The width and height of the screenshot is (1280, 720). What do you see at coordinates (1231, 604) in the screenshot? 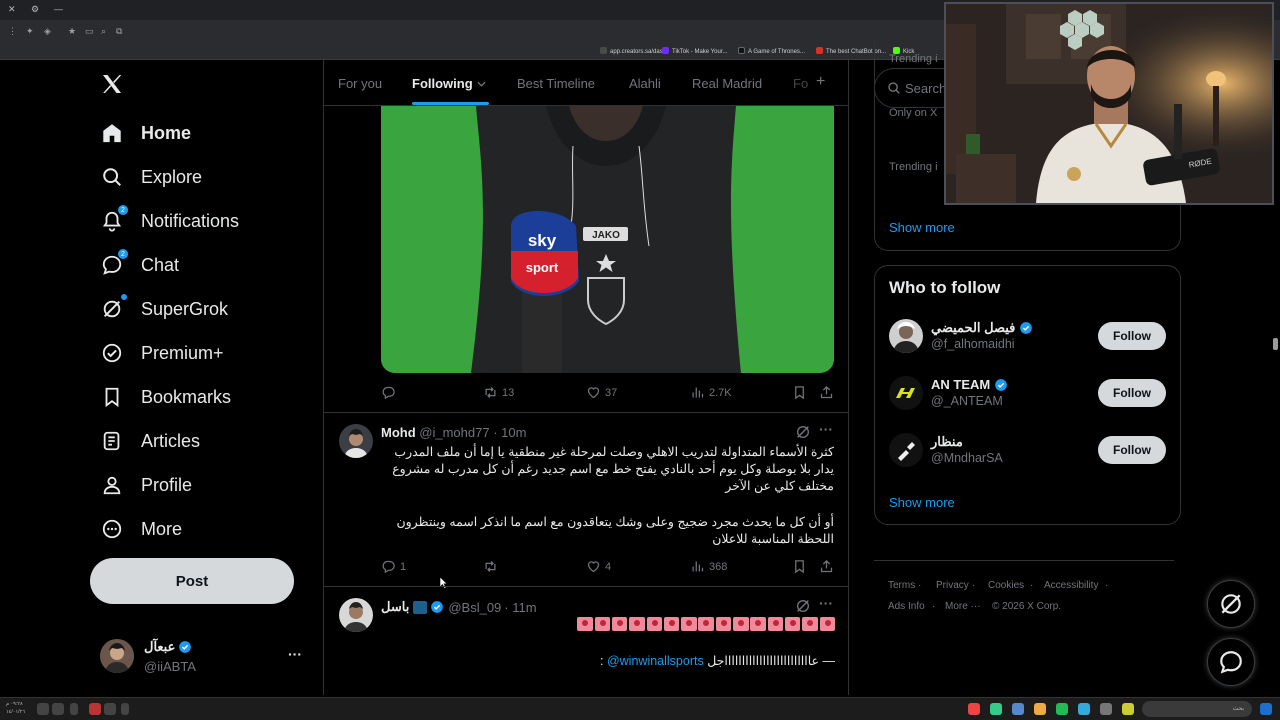
I see `grok-fab` at bounding box center [1231, 604].